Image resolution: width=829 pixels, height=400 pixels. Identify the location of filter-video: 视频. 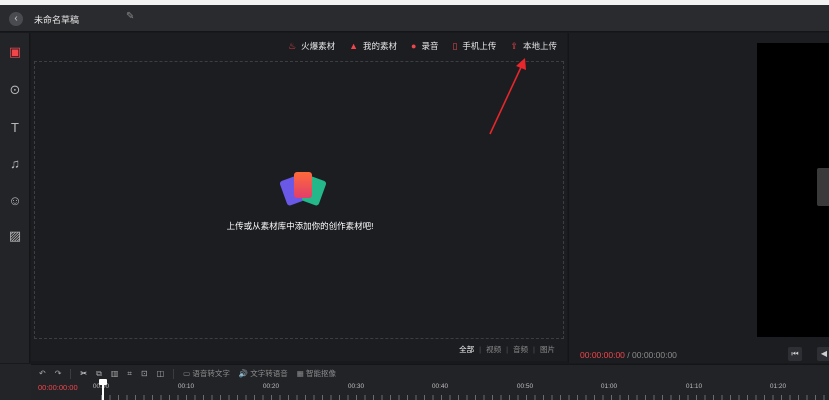
(493, 349).